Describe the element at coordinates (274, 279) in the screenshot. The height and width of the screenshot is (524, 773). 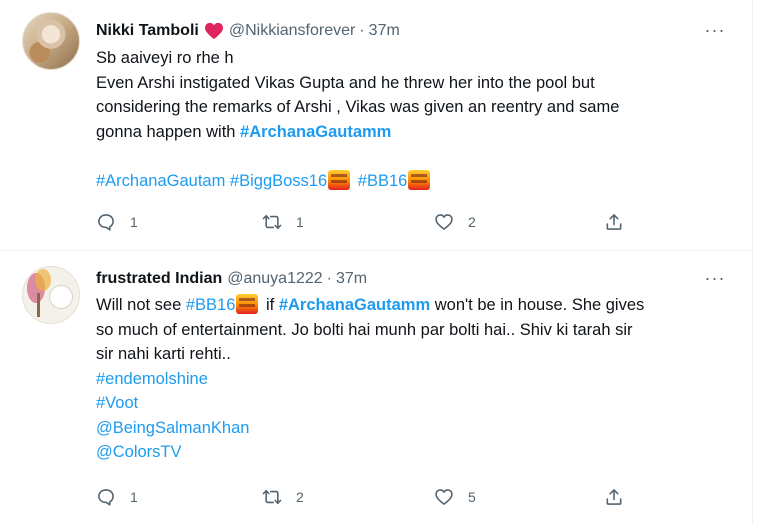
I see `author-handle: @anuya1222` at that location.